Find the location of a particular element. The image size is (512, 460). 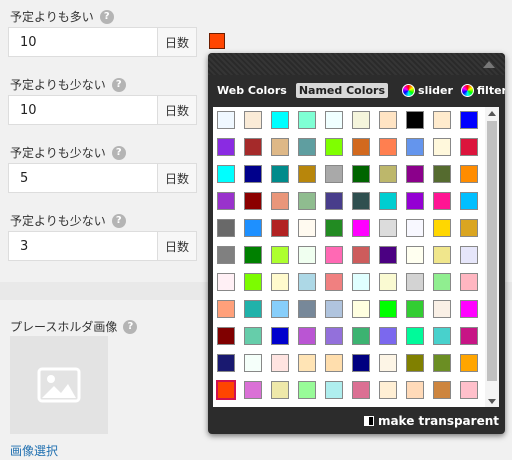

tab-web-colors: Web Colors is located at coordinates (252, 90).